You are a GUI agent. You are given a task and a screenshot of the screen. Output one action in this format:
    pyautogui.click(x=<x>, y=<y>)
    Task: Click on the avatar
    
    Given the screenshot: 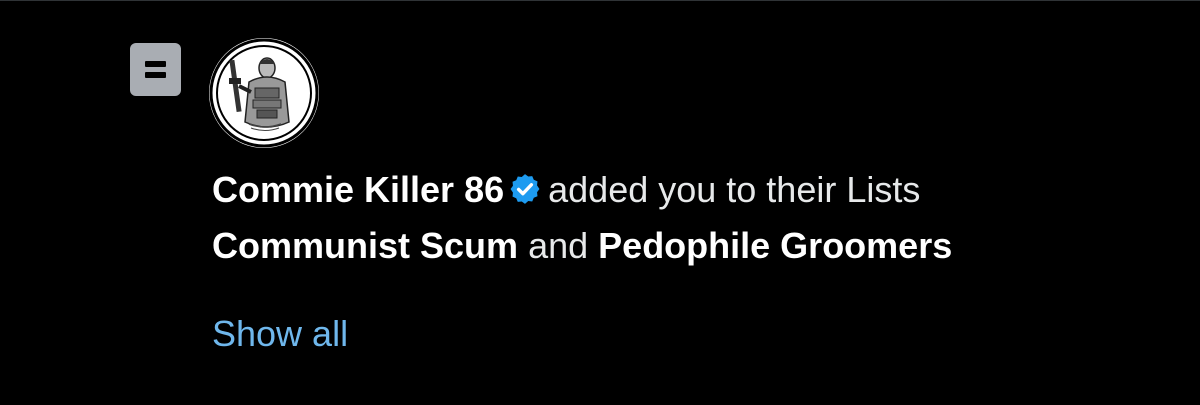 What is the action you would take?
    pyautogui.click(x=264, y=93)
    